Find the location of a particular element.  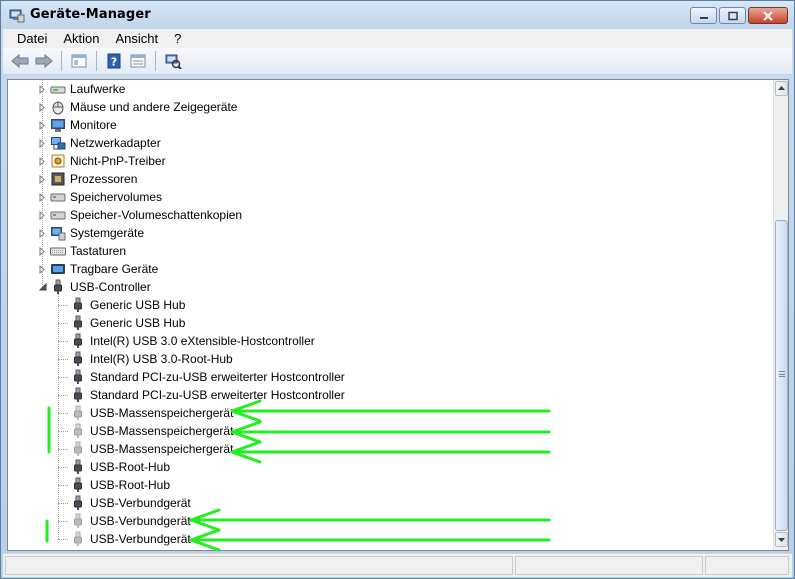

tree-item-label: Prozessoren is located at coordinates (104, 179).